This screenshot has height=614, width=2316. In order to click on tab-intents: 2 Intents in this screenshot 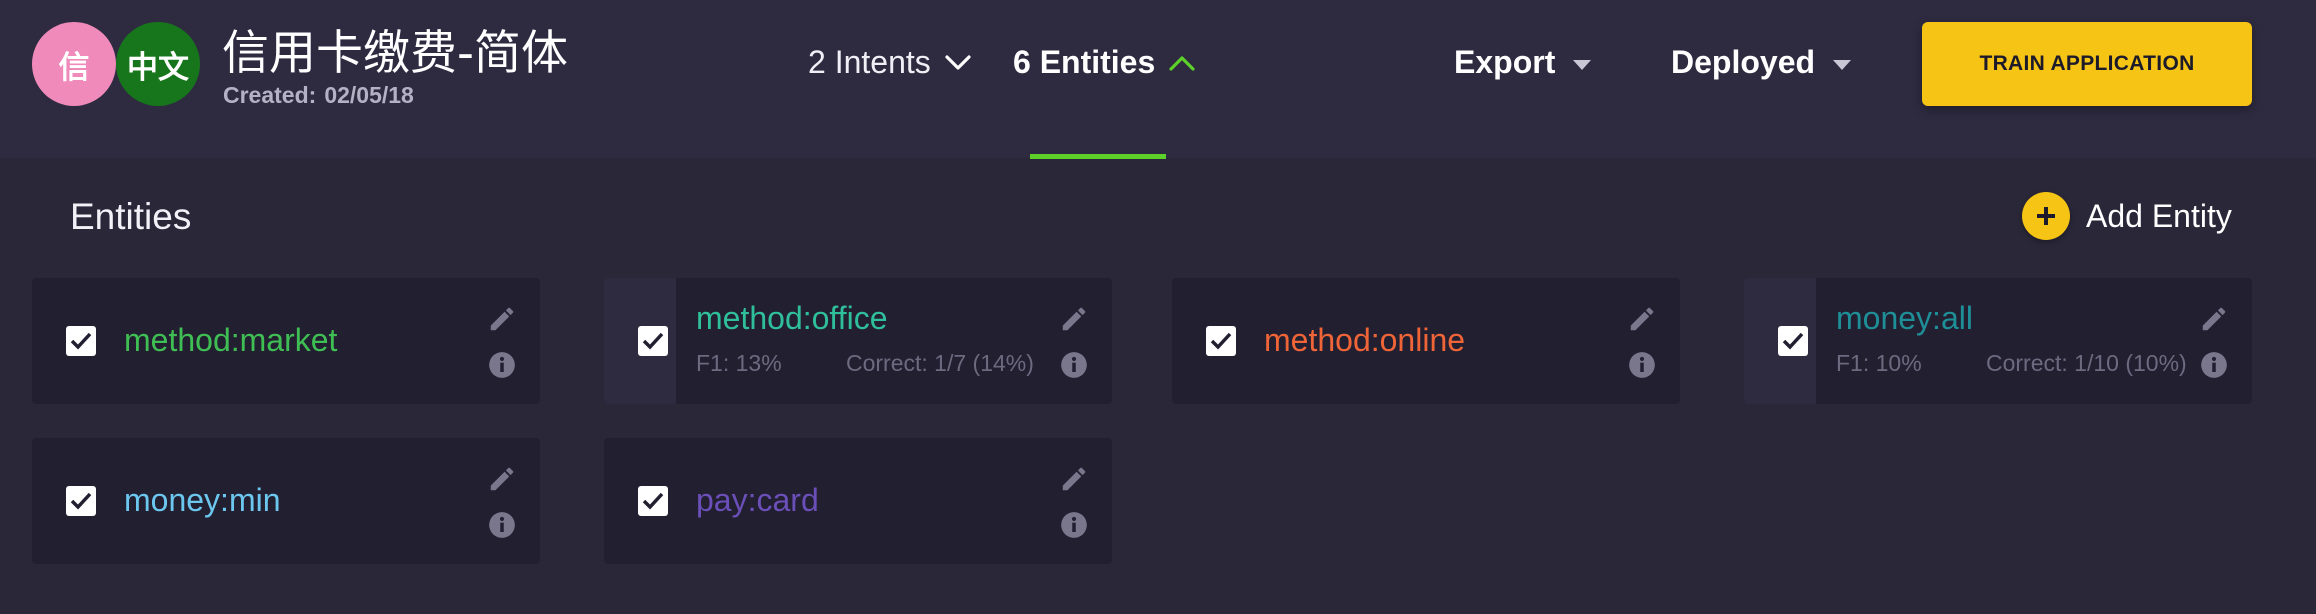, I will do `click(889, 62)`.